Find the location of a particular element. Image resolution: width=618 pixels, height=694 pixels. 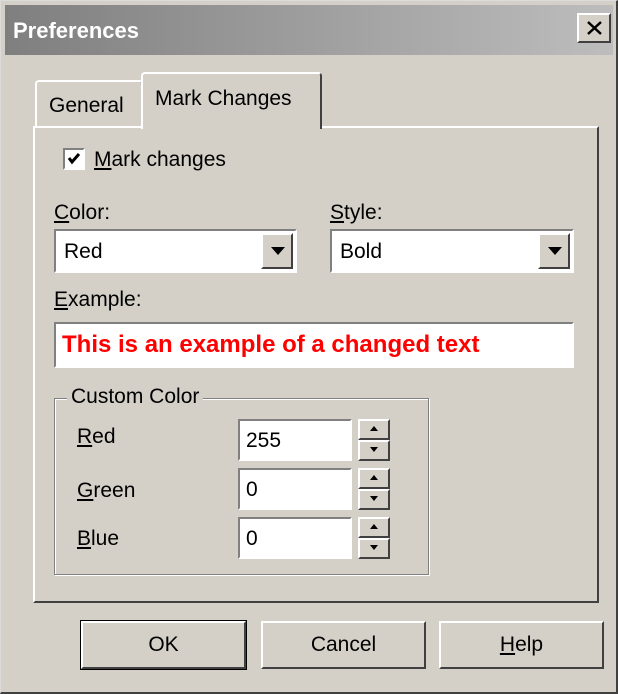

tab-mark-changes: Mark Changes is located at coordinates (231, 100).